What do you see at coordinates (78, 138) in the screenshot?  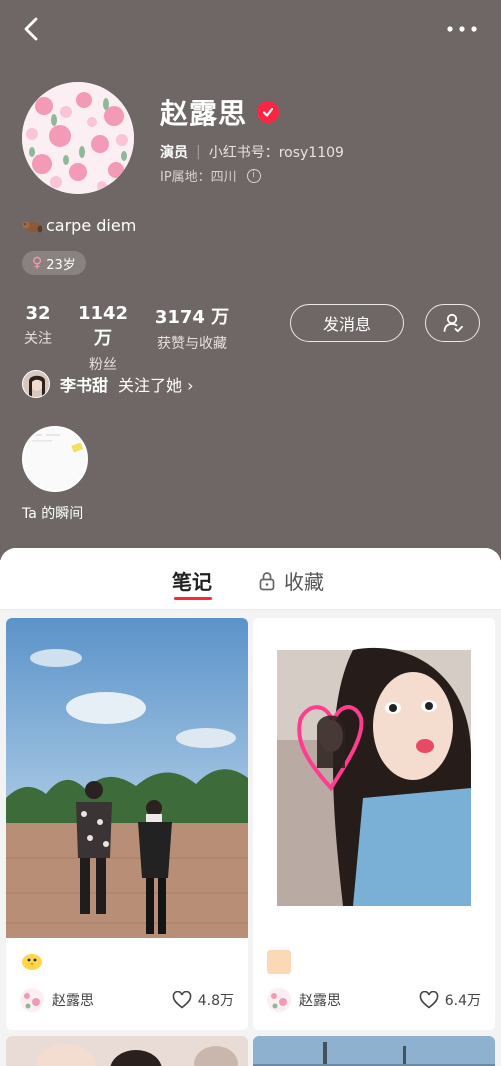 I see `avatar` at bounding box center [78, 138].